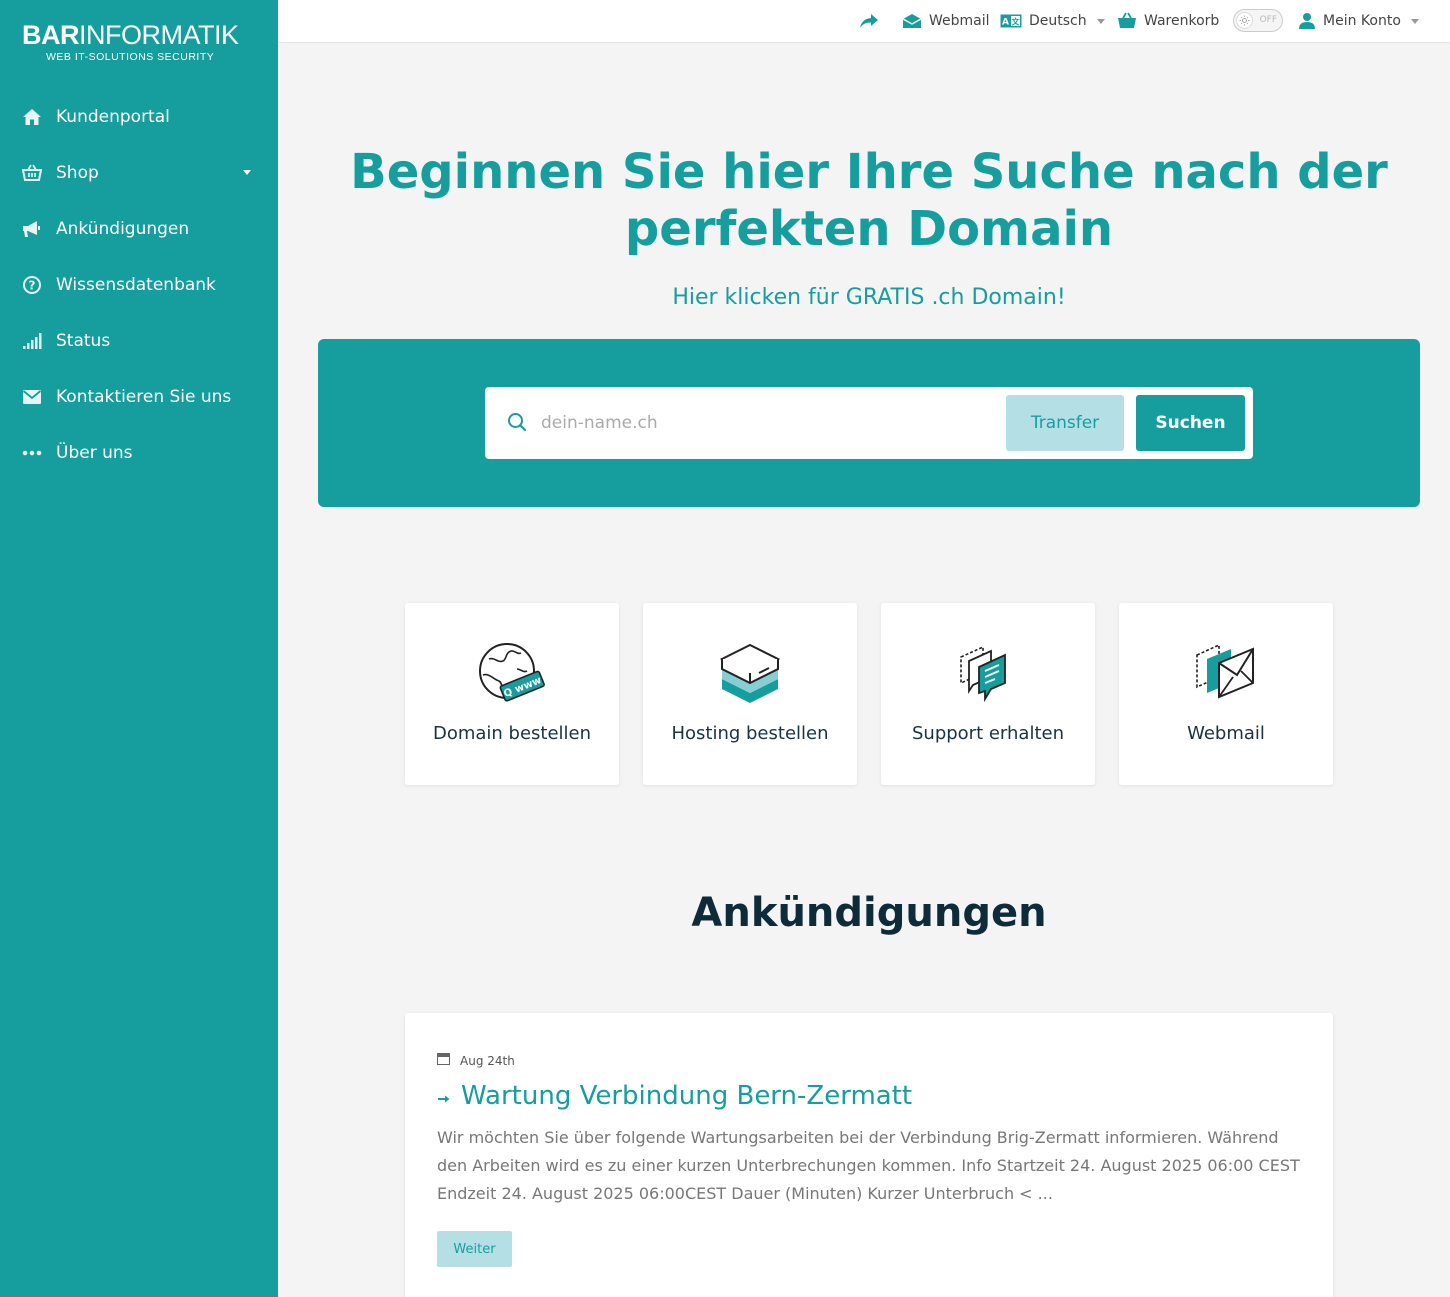 The image size is (1450, 1297). What do you see at coordinates (1011, 21) in the screenshot?
I see `language-icon: A文` at bounding box center [1011, 21].